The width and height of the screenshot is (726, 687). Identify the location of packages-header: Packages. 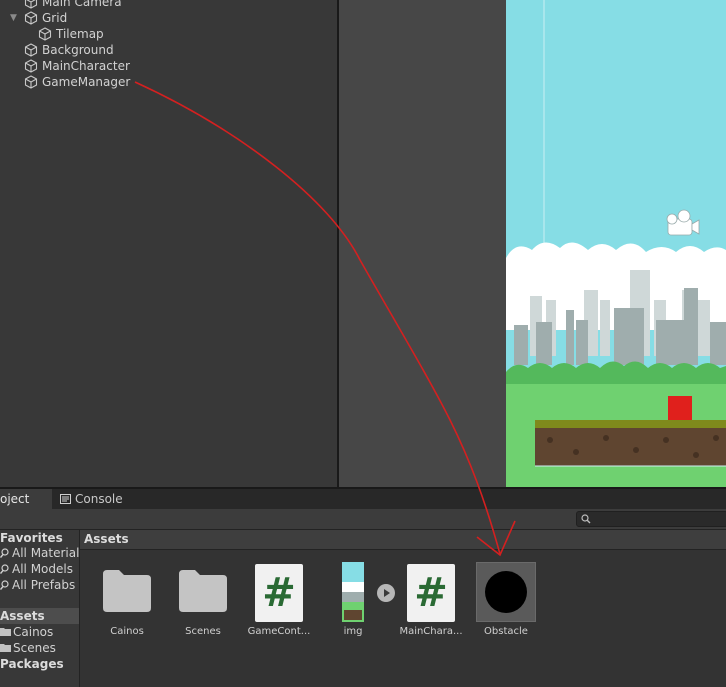
(39, 664).